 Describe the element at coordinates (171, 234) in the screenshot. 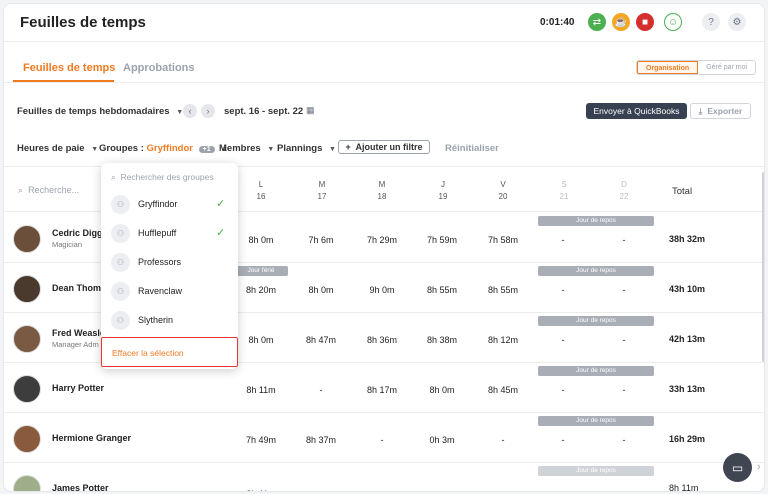

I see `group-option: ⚇ Hufflepuff ✓` at that location.